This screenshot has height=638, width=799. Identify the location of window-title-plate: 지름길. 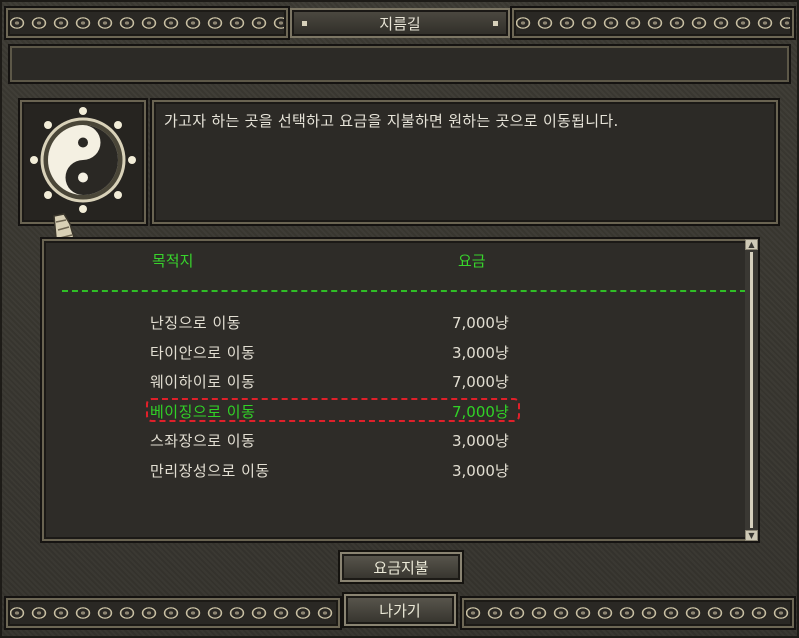
(400, 23).